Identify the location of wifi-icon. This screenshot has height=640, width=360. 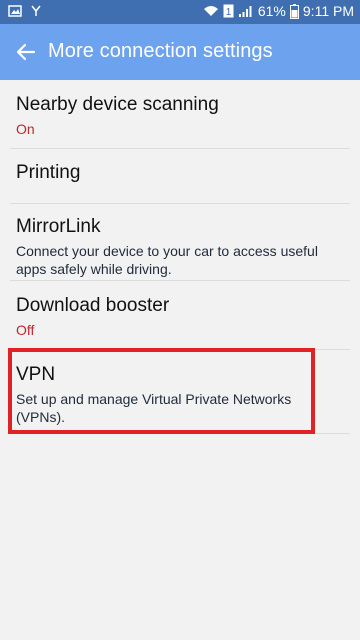
(211, 11).